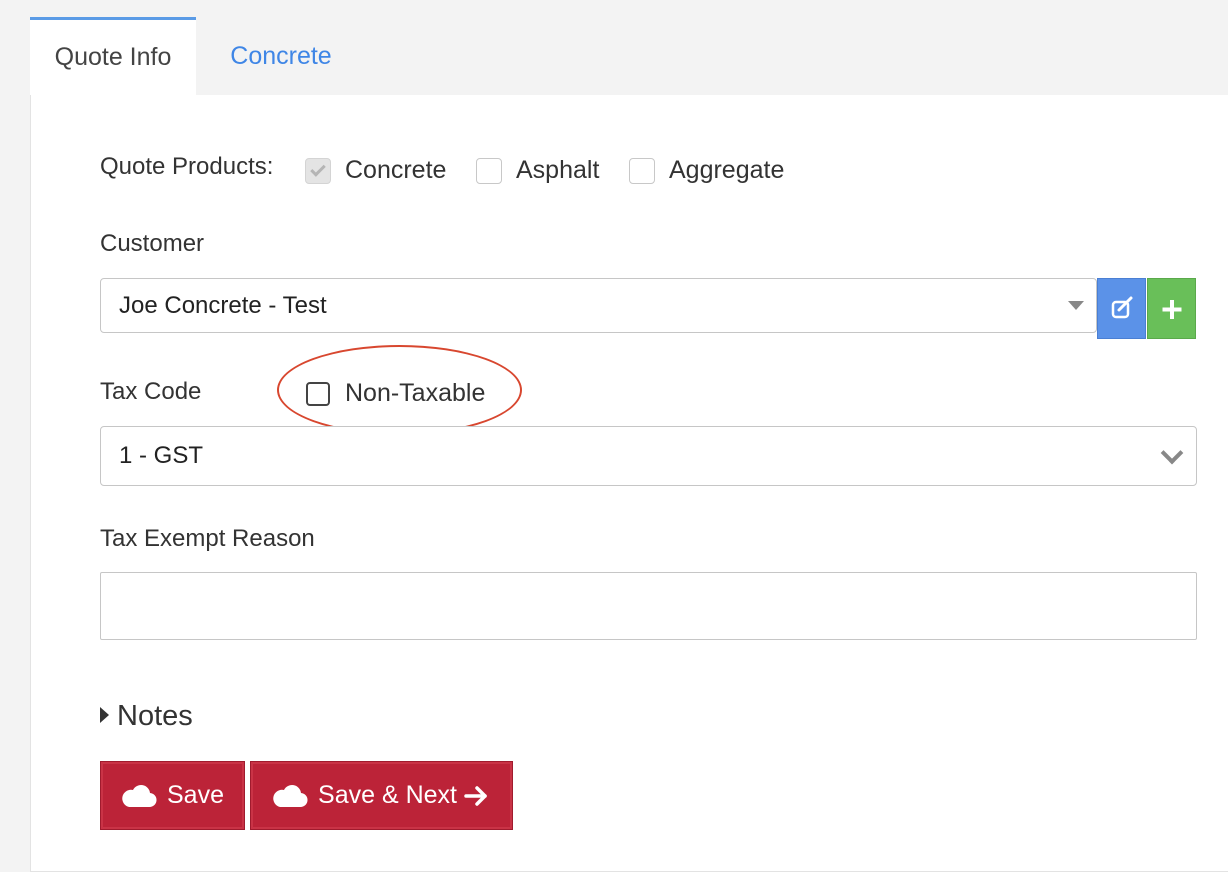 The width and height of the screenshot is (1228, 872). Describe the element at coordinates (152, 243) in the screenshot. I see `customer-label: Customer` at that location.